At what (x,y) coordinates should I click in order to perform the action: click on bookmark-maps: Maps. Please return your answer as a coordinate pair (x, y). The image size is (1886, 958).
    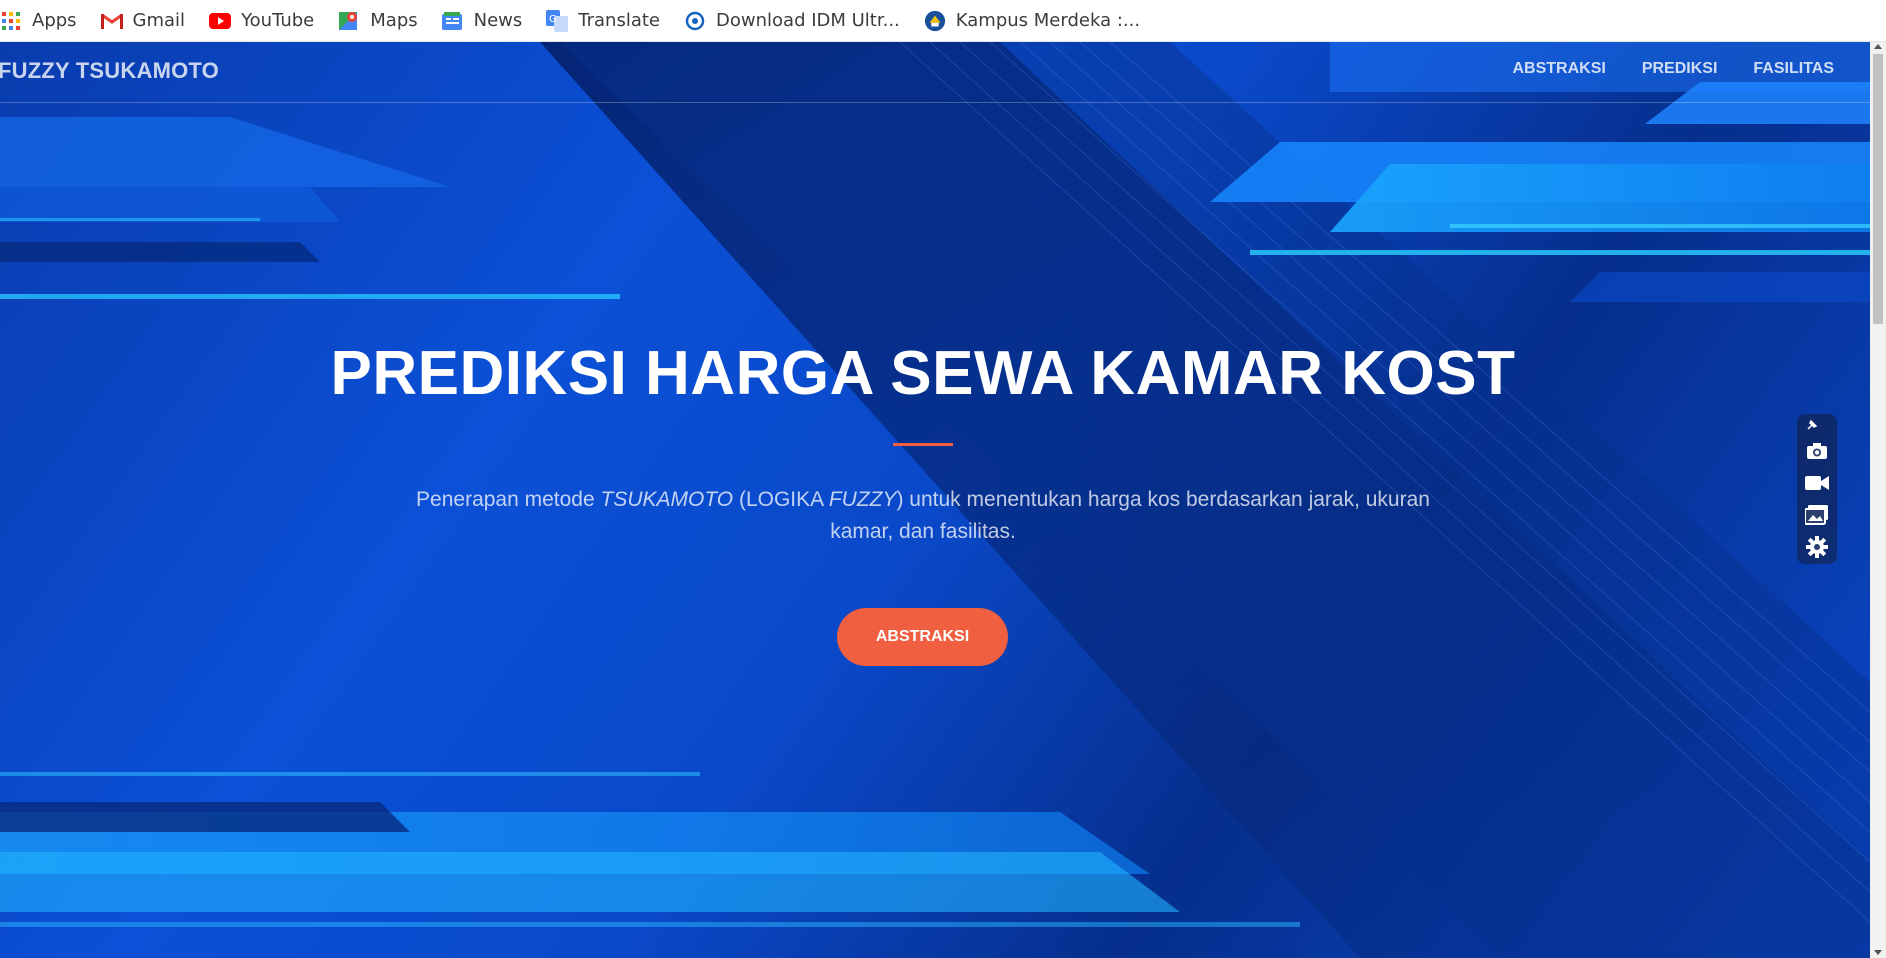
    Looking at the image, I should click on (383, 21).